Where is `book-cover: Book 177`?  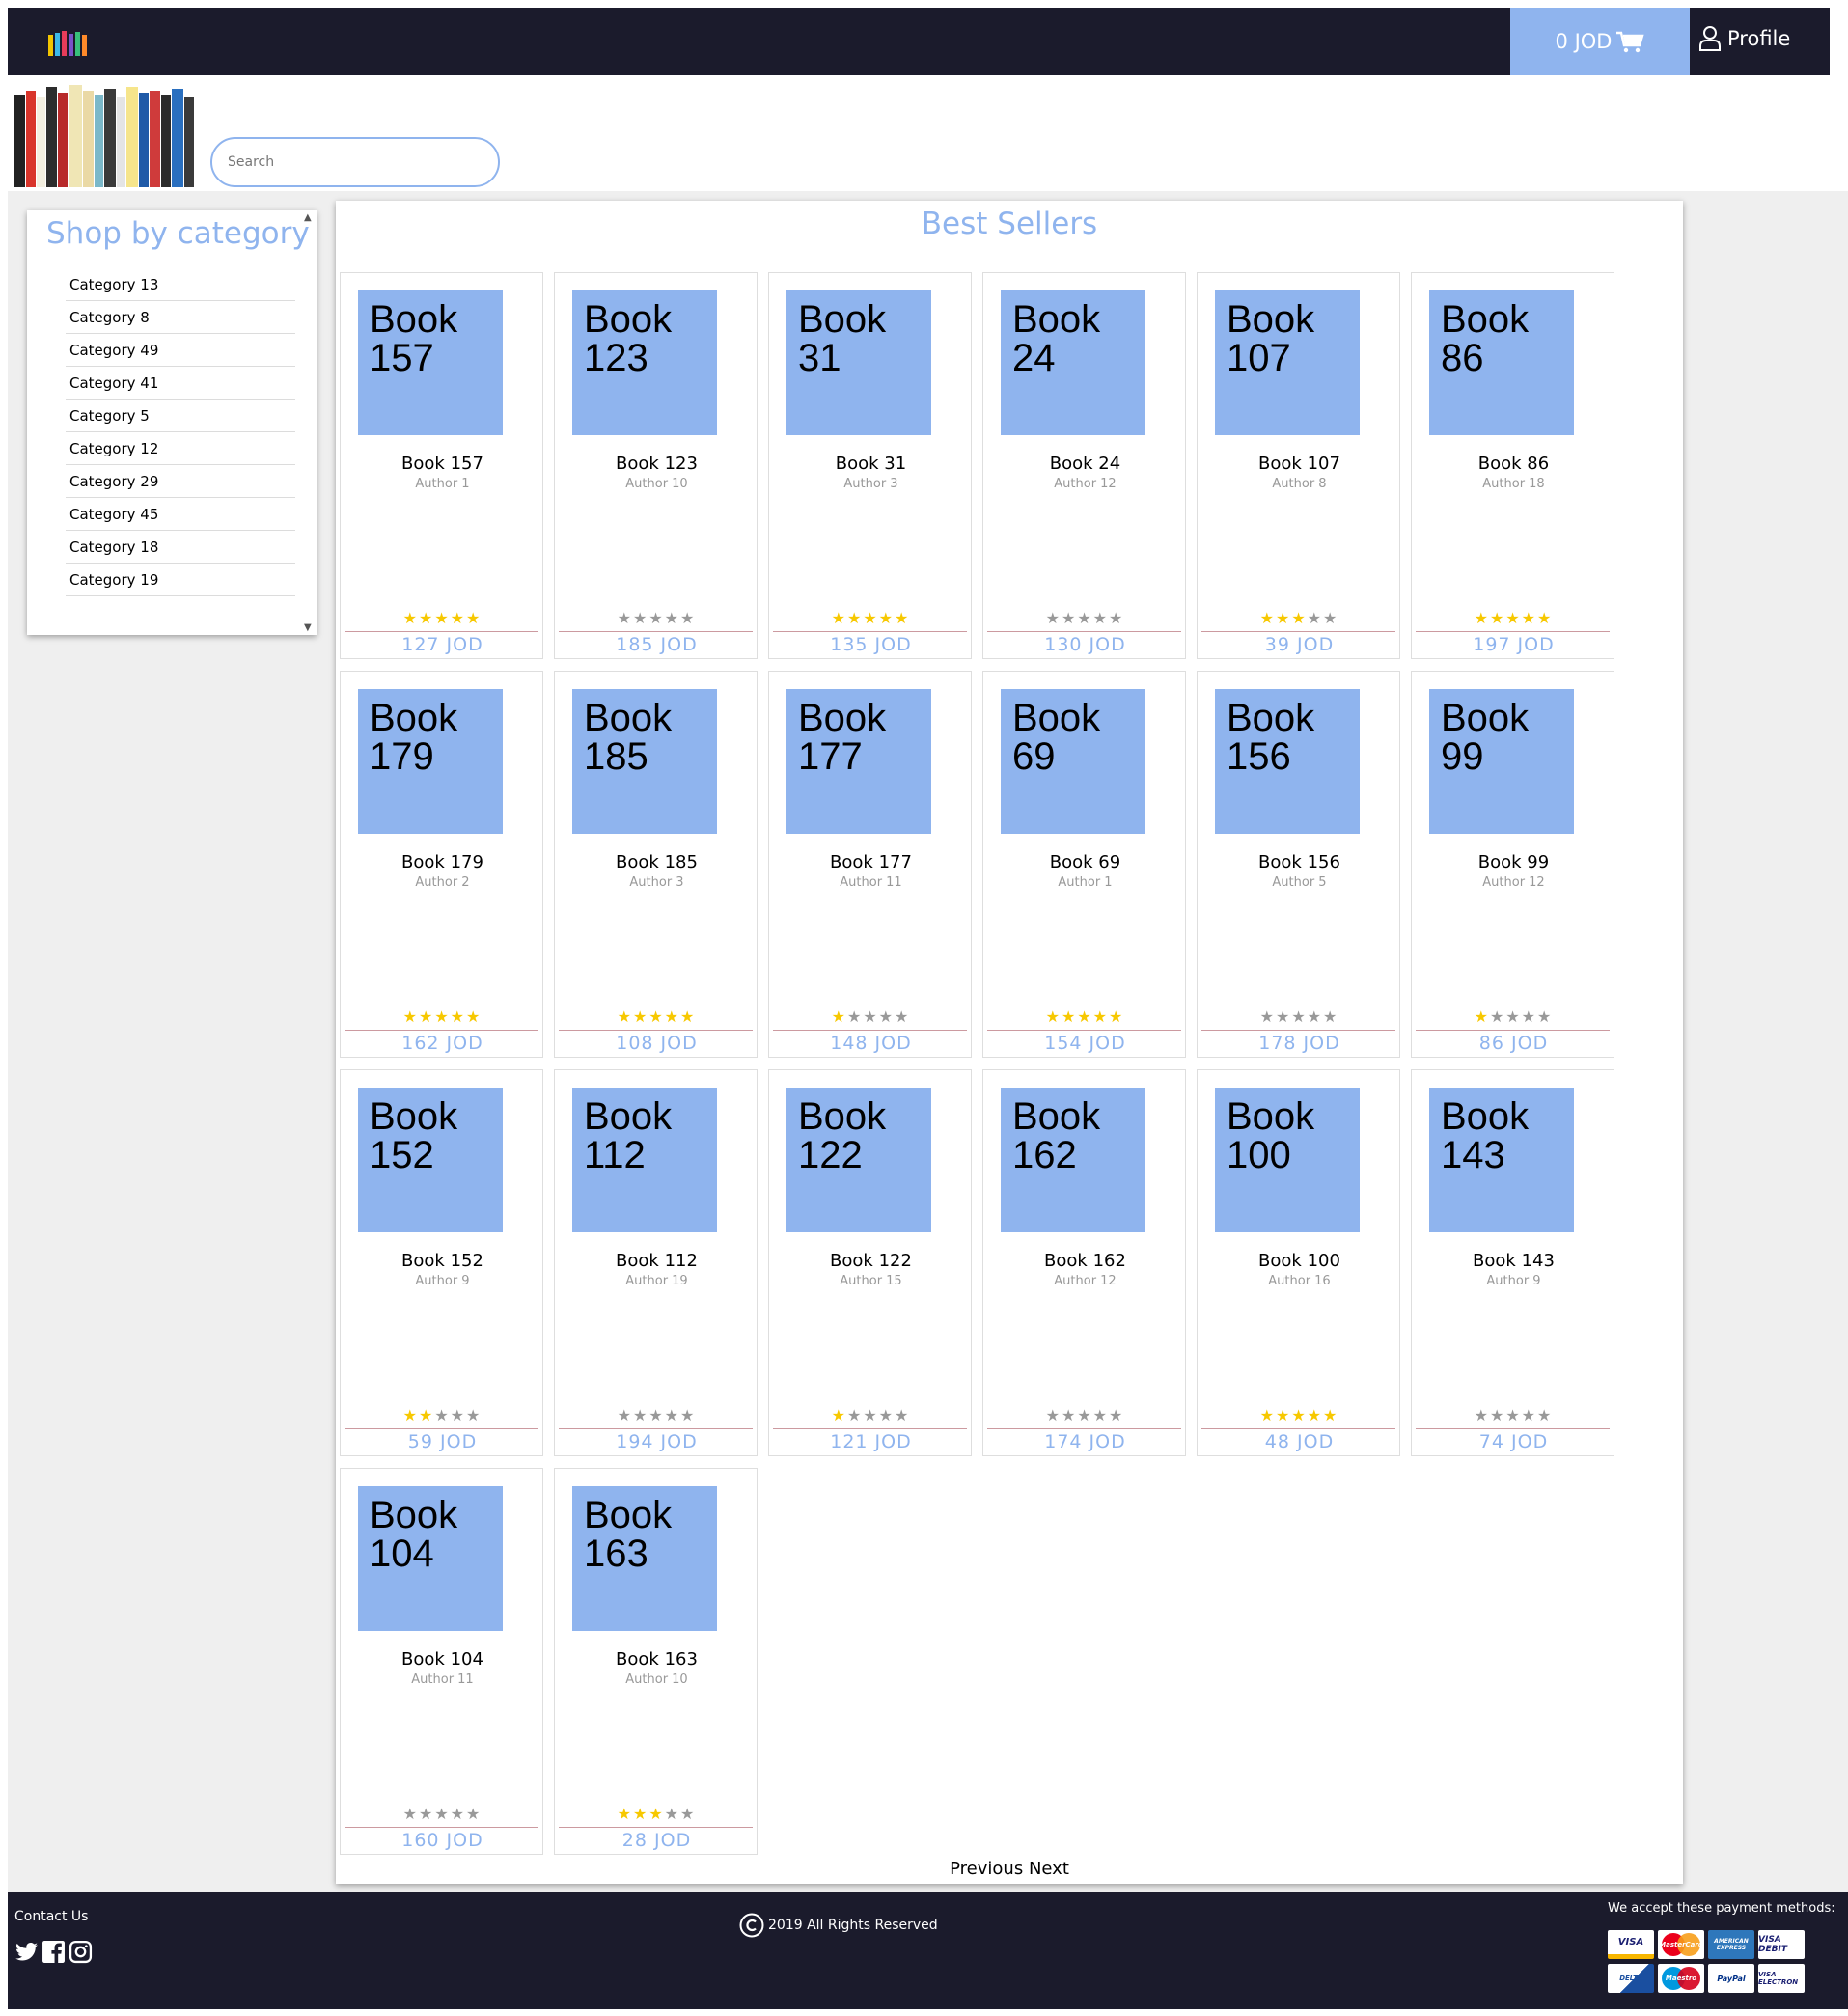
book-cover: Book 177 is located at coordinates (858, 761).